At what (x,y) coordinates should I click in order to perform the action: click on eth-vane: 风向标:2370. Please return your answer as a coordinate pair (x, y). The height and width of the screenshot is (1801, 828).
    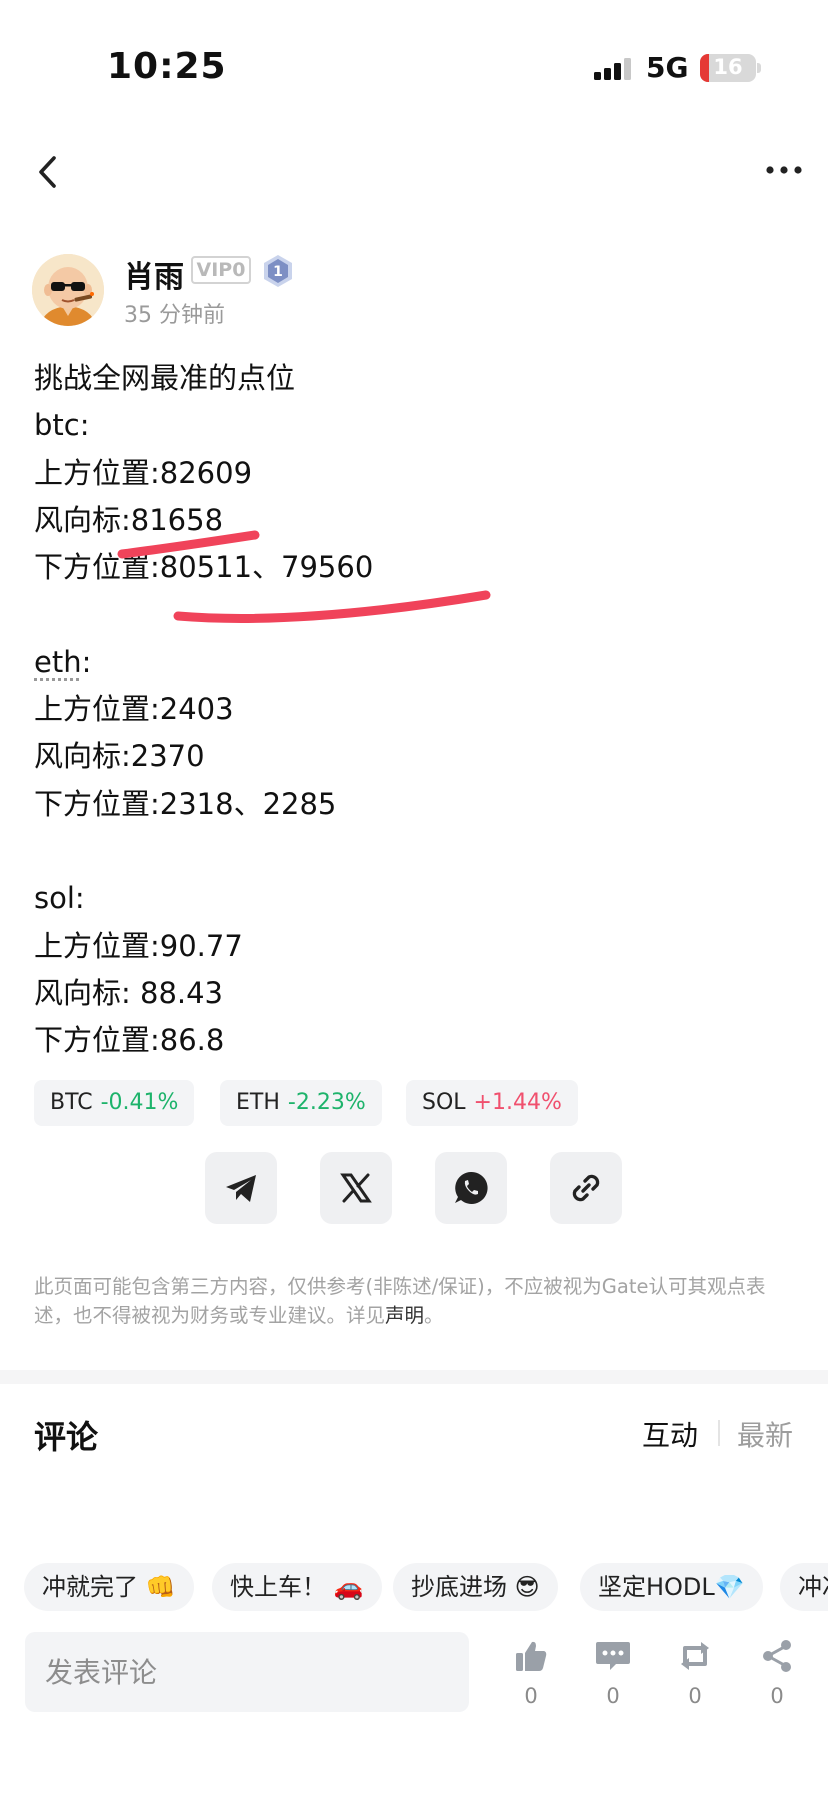
    Looking at the image, I should click on (119, 756).